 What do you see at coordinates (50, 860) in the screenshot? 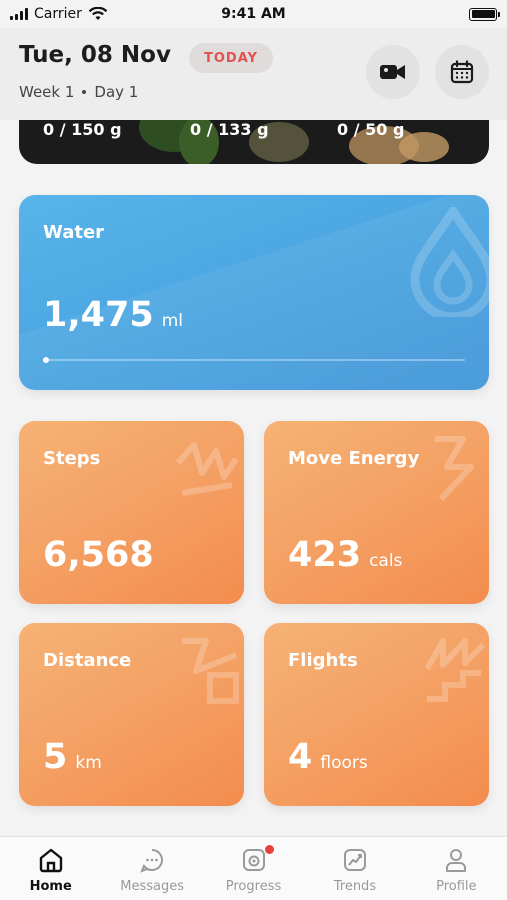
I see `home-icon` at bounding box center [50, 860].